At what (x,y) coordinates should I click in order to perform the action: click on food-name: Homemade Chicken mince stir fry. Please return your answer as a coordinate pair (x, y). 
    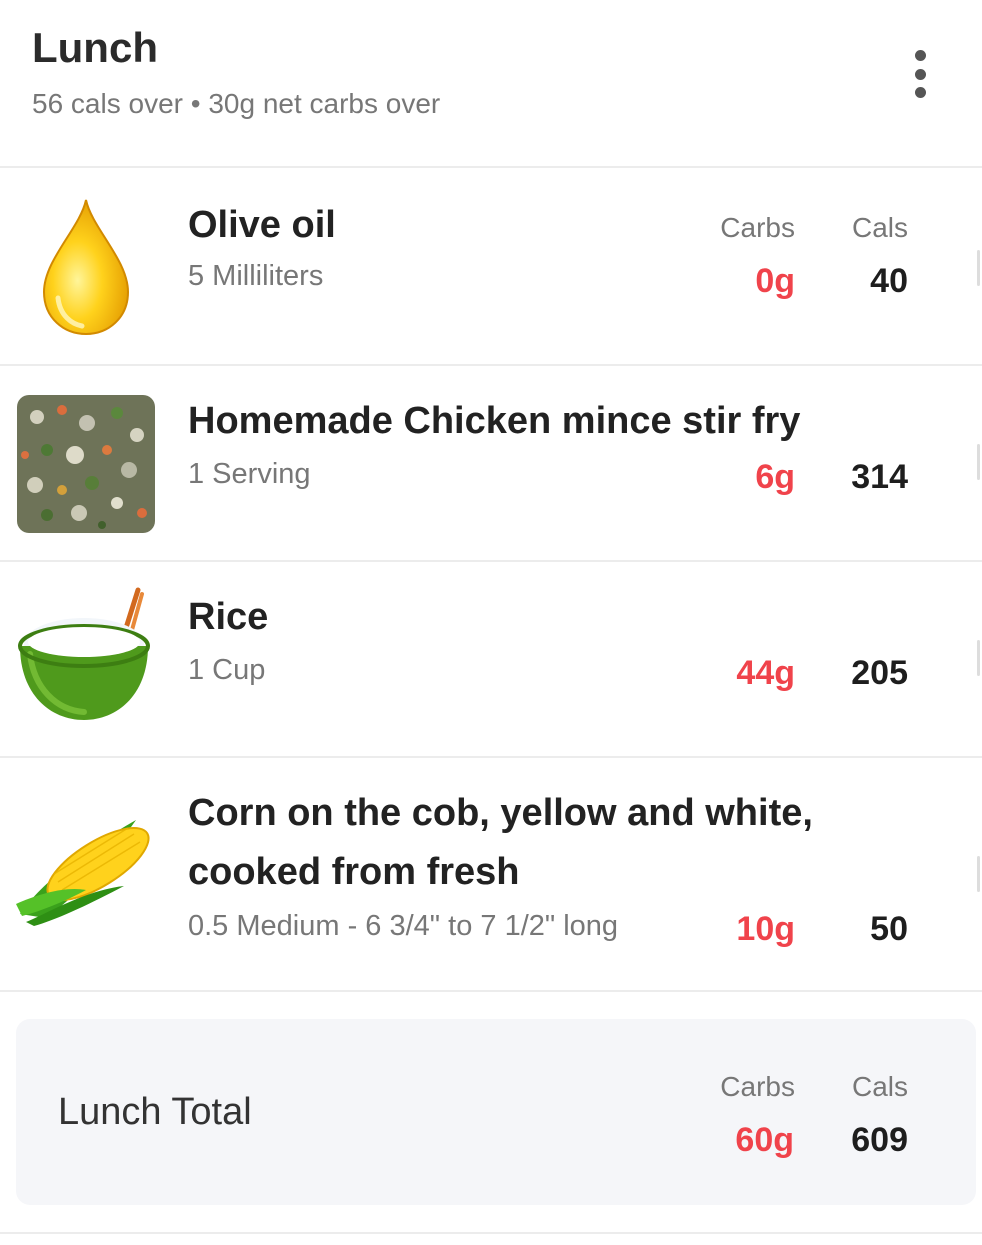
    Looking at the image, I should click on (494, 421).